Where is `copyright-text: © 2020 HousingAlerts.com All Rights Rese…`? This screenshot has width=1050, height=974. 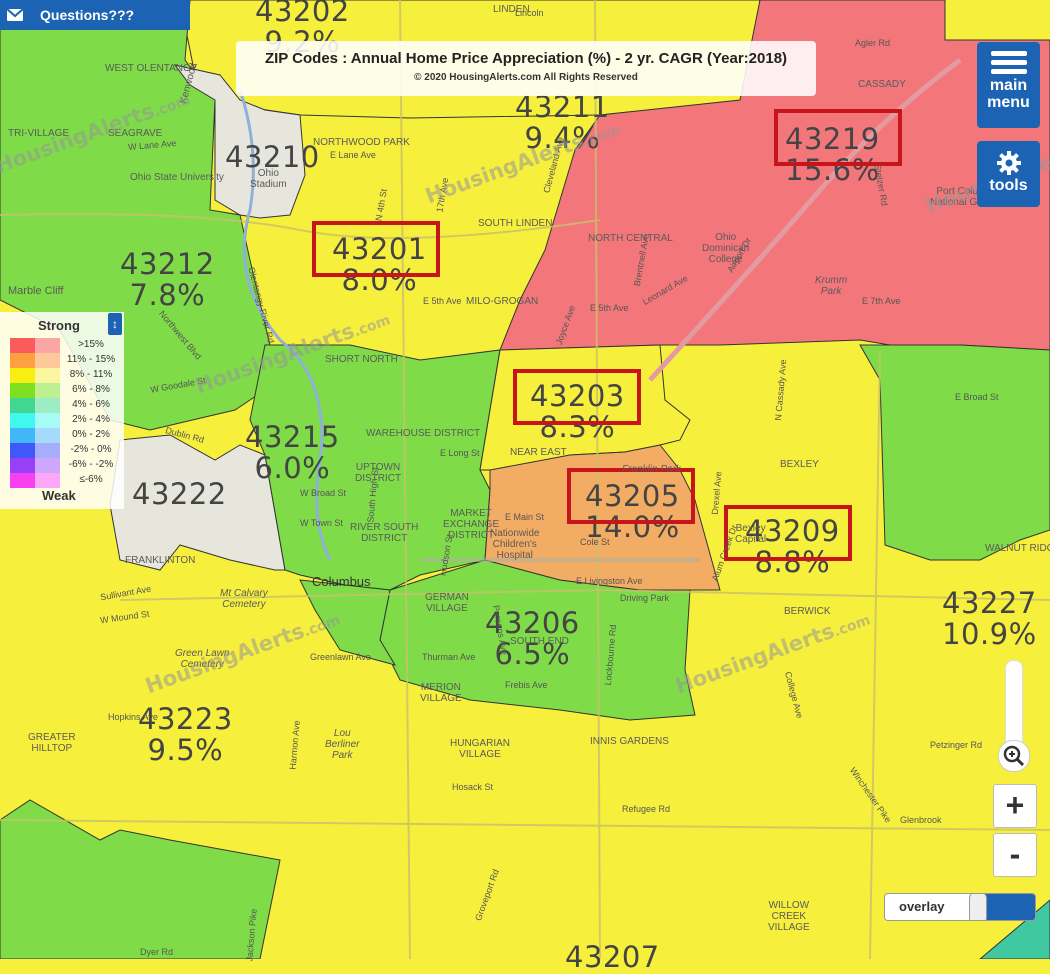
copyright-text: © 2020 HousingAlerts.com All Rights Rese… is located at coordinates (526, 77).